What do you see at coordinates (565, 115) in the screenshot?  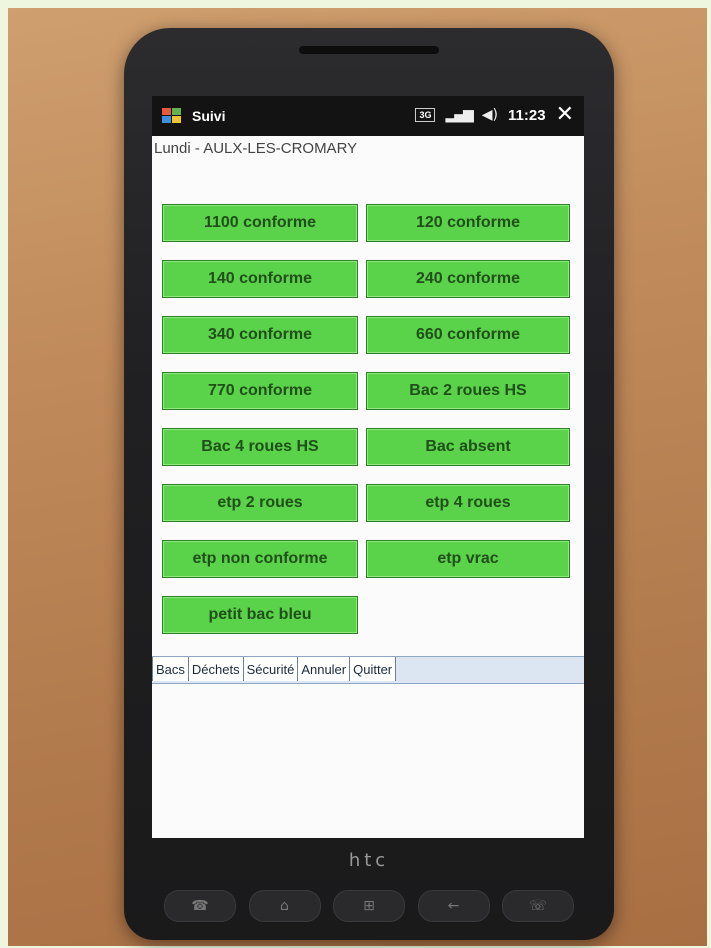 I see `close-button: ✕` at bounding box center [565, 115].